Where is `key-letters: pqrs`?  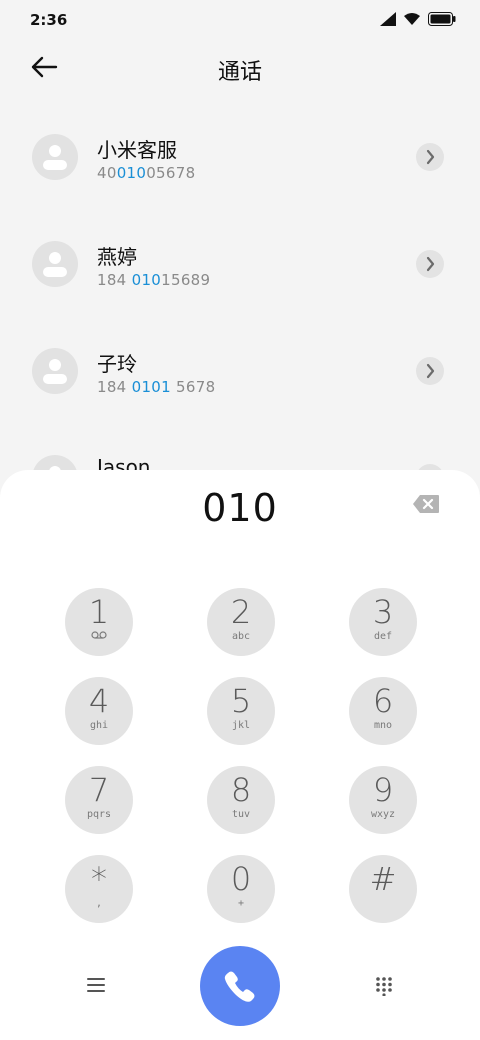
key-letters: pqrs is located at coordinates (99, 814).